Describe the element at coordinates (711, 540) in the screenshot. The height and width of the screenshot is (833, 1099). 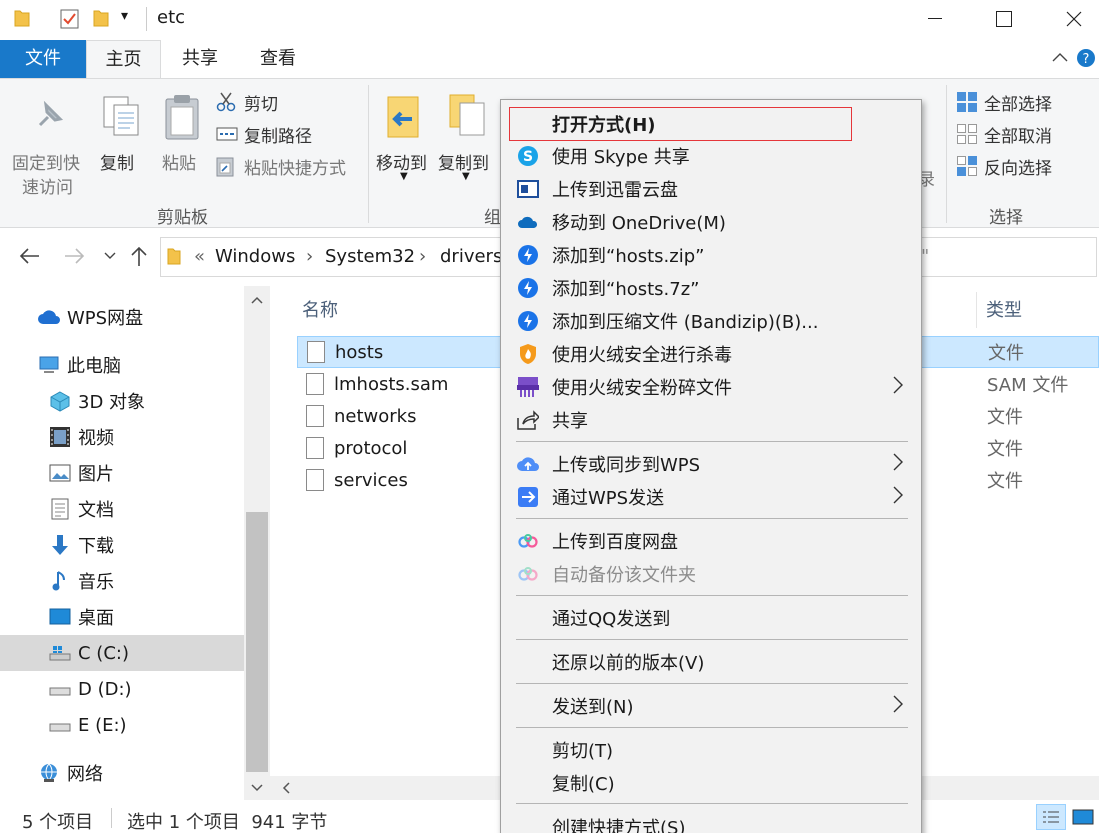
I see `menu-item-baidu-upload: 上传到百度网盘` at that location.